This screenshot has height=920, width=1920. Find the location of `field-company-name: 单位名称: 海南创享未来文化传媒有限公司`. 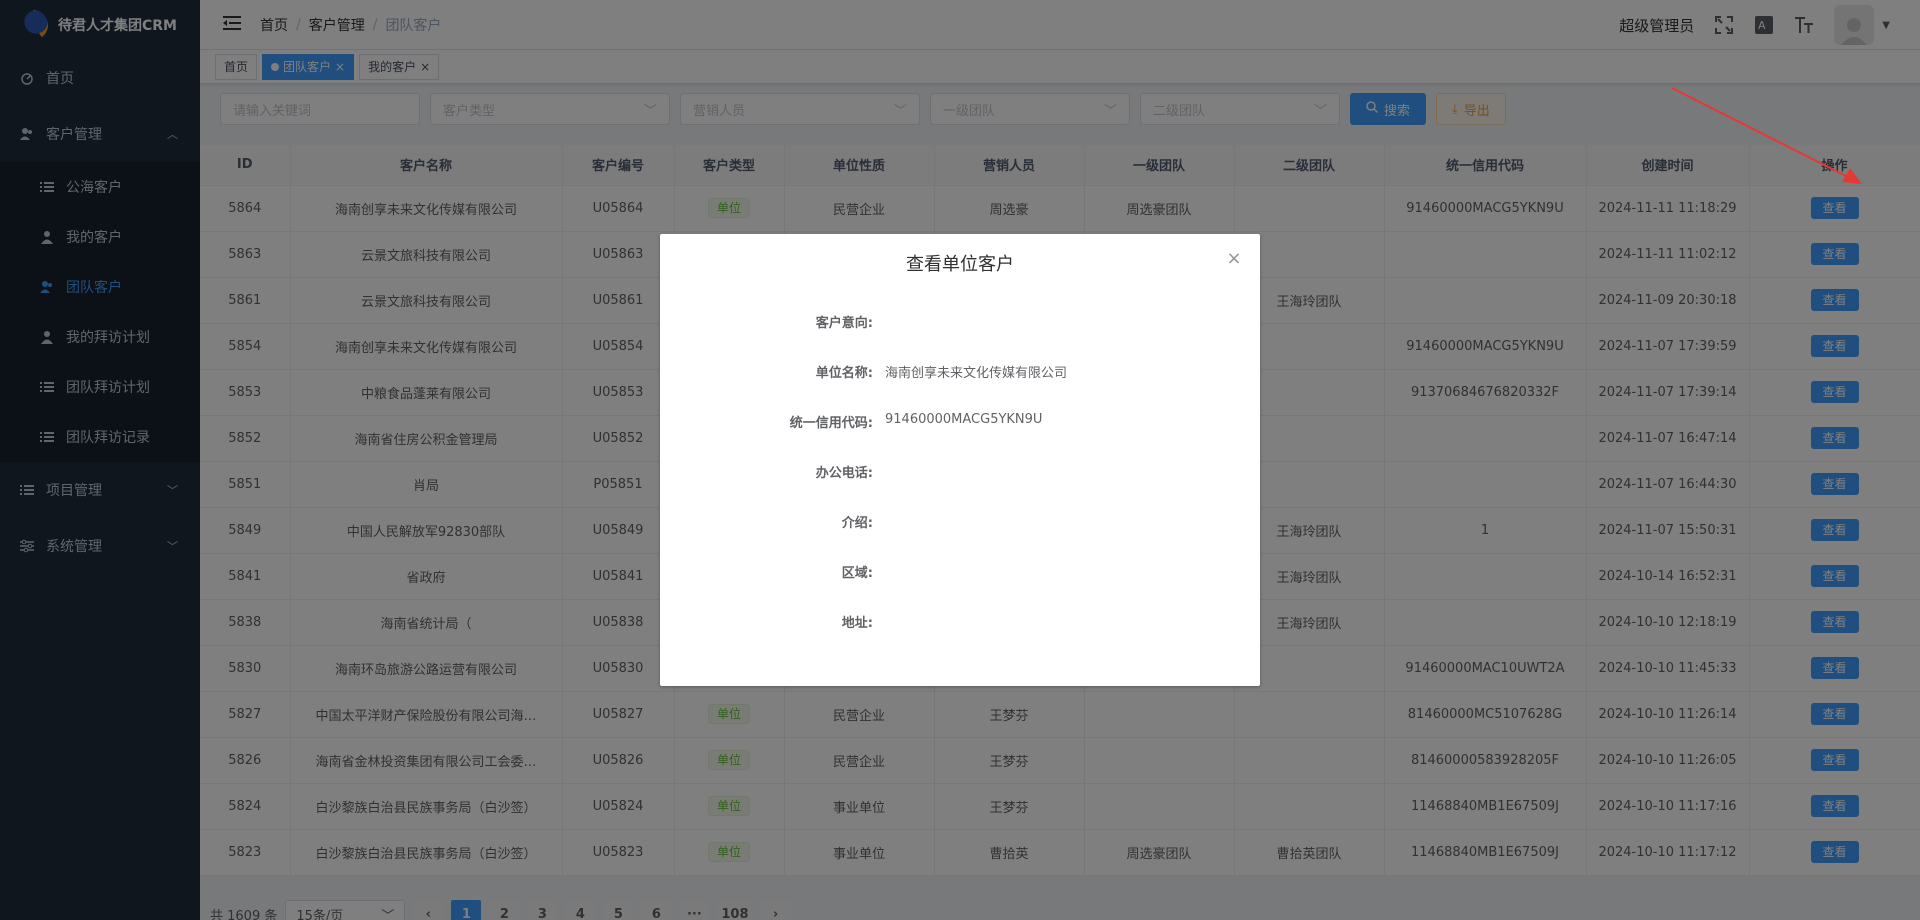

field-company-name: 单位名称: 海南创享未来文化传媒有限公司 is located at coordinates (960, 372).